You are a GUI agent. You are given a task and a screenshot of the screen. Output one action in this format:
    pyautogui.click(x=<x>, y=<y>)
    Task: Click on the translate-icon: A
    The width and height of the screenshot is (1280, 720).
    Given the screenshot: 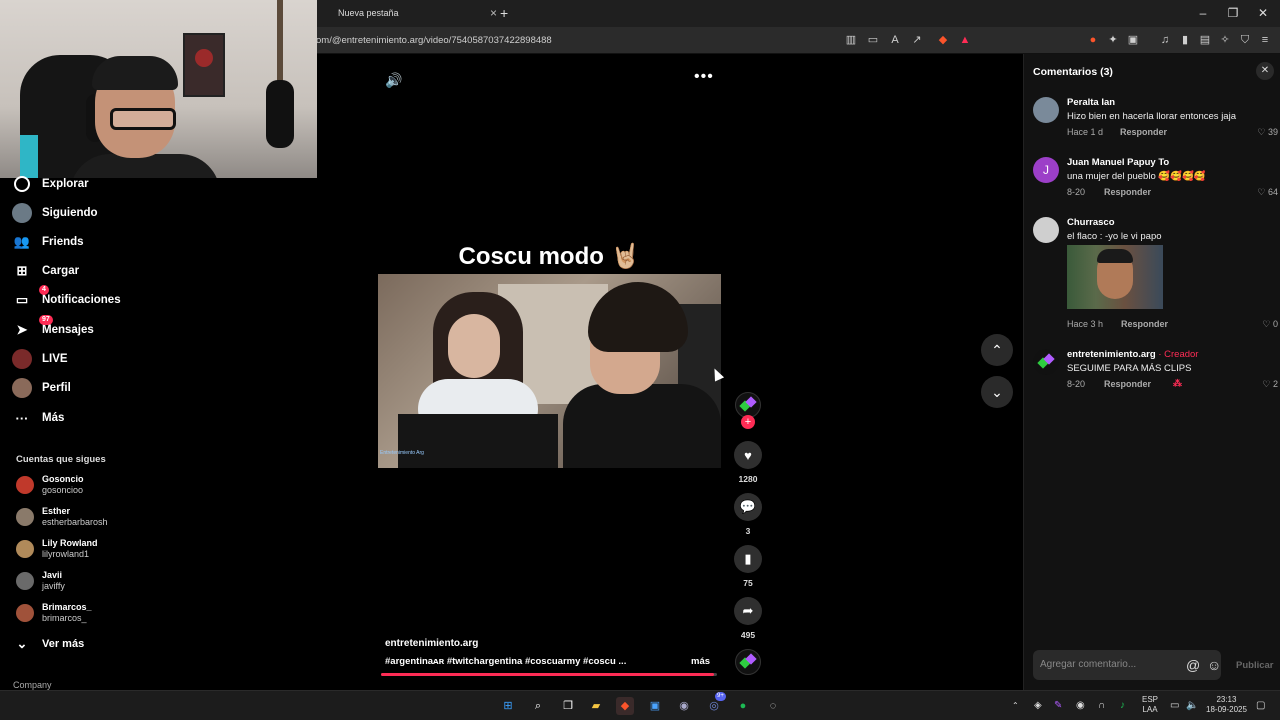 What is the action you would take?
    pyautogui.click(x=895, y=40)
    